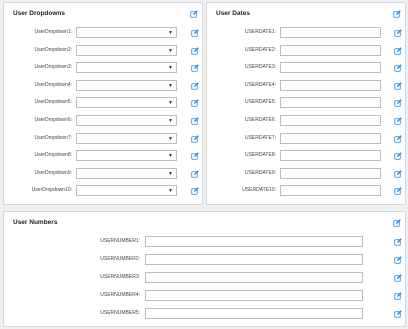 This screenshot has width=408, height=329. I want to click on dropdown-label: UserDropdown6:, so click(53, 120).